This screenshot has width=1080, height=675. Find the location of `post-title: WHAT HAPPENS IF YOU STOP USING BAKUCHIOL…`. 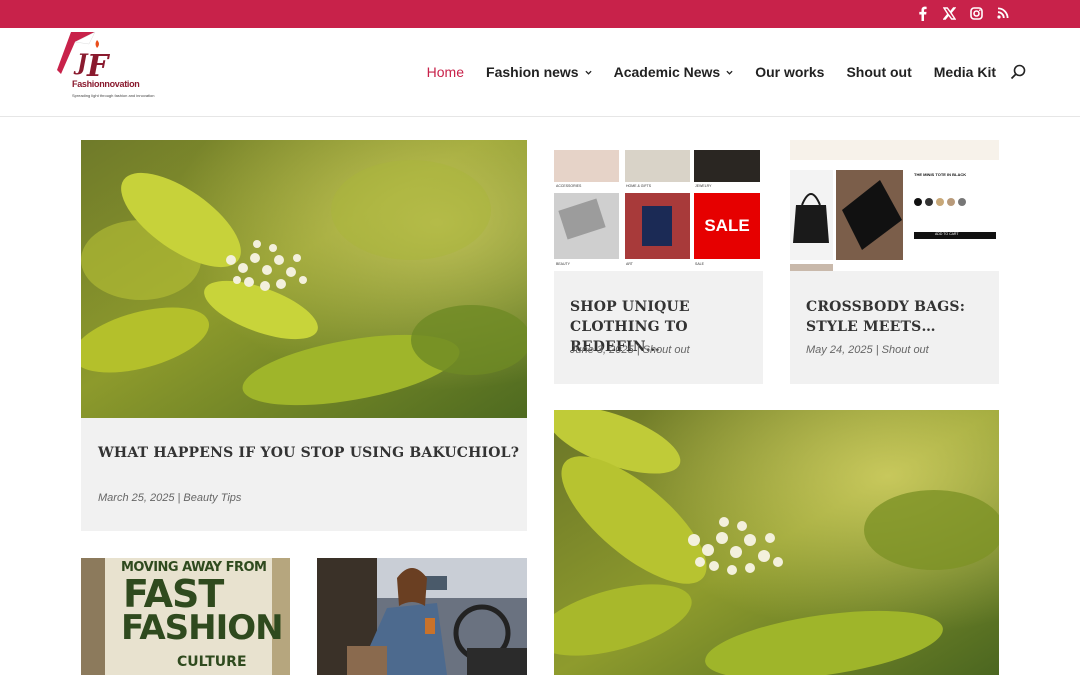

post-title: WHAT HAPPENS IF YOU STOP USING BAKUCHIOL… is located at coordinates (308, 453).